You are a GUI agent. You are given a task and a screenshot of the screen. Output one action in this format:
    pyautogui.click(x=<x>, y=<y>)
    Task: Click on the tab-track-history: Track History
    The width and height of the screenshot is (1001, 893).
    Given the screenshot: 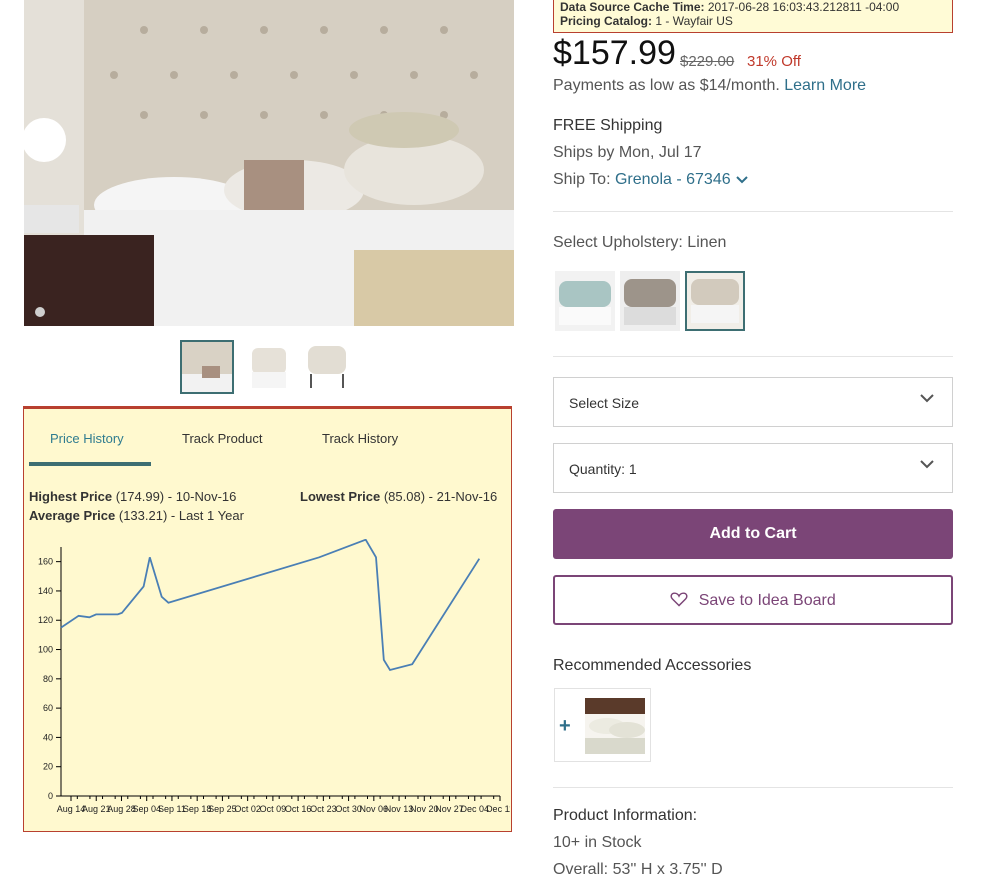 What is the action you would take?
    pyautogui.click(x=360, y=438)
    